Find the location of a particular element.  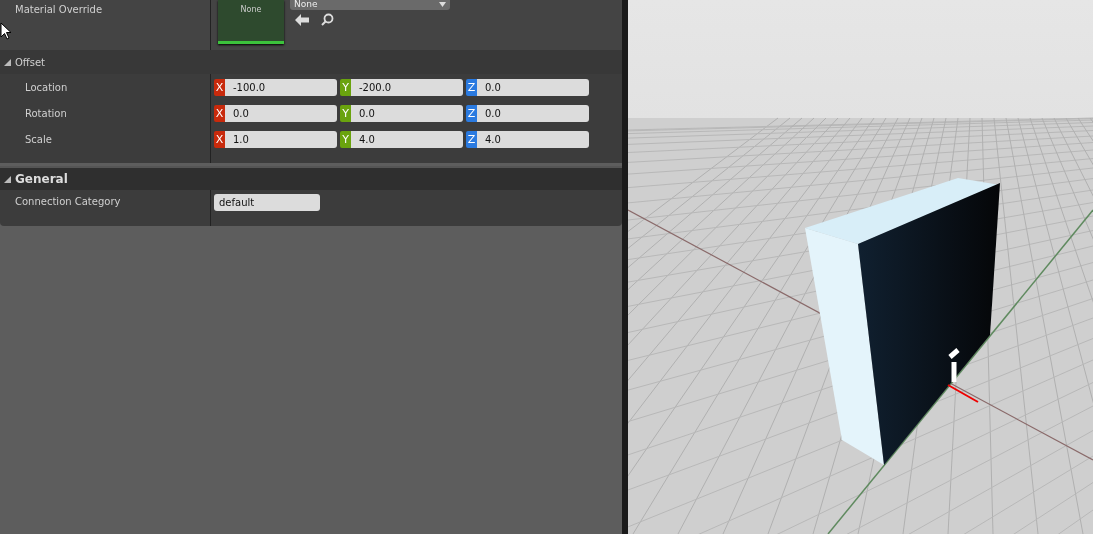

material-thumbnail: None is located at coordinates (251, 22).